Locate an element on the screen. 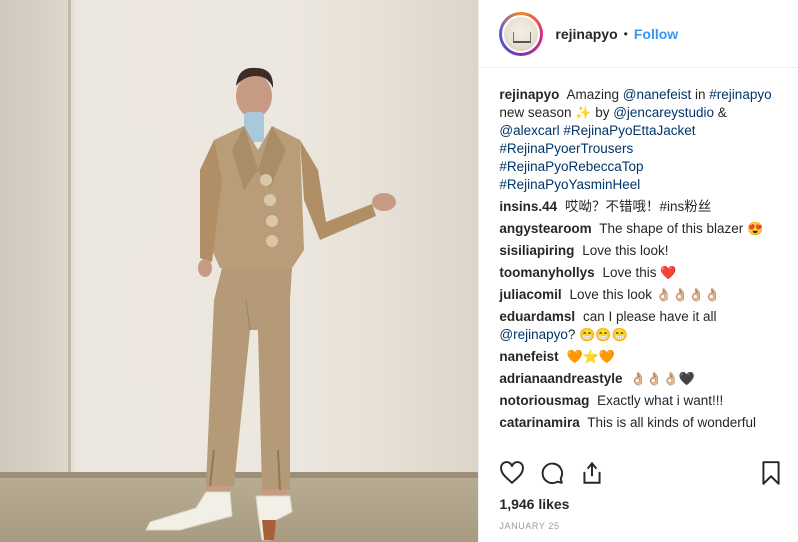 Image resolution: width=798 pixels, height=542 pixels. comment-username: juliacomil is located at coordinates (530, 294).